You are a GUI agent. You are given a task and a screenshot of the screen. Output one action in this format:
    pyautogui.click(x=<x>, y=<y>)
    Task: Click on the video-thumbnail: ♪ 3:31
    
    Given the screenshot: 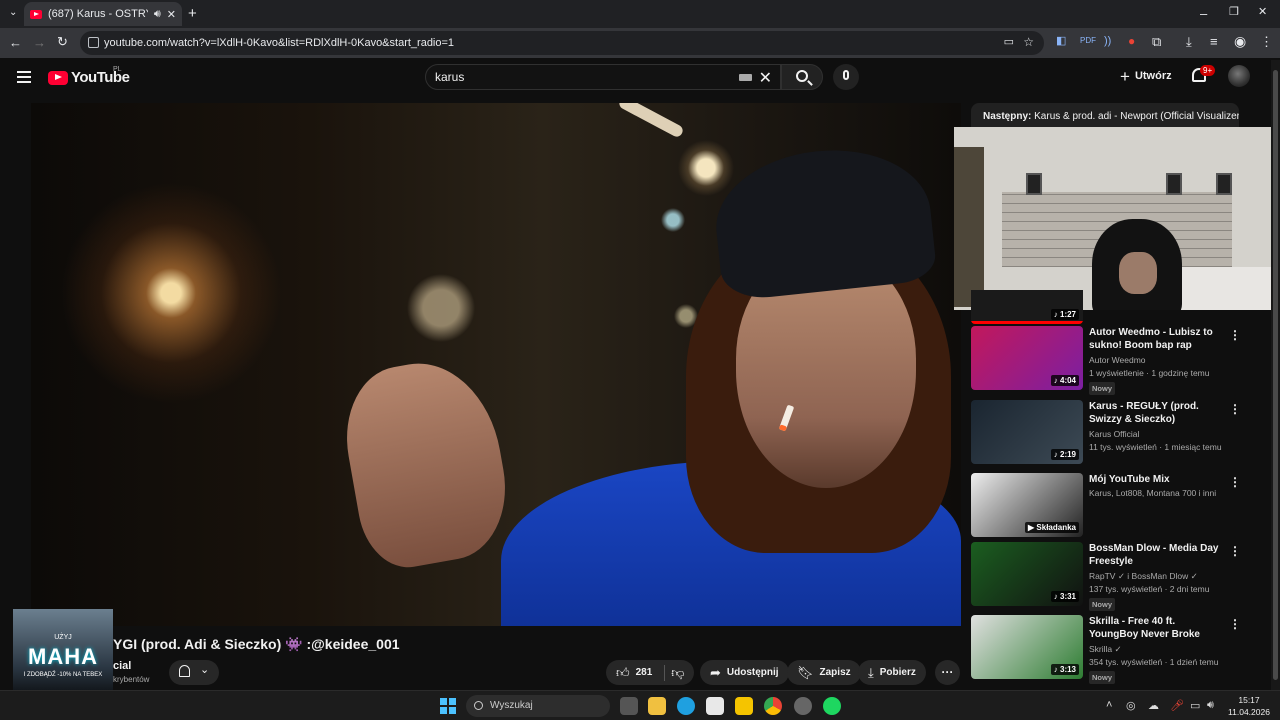 What is the action you would take?
    pyautogui.click(x=1027, y=574)
    